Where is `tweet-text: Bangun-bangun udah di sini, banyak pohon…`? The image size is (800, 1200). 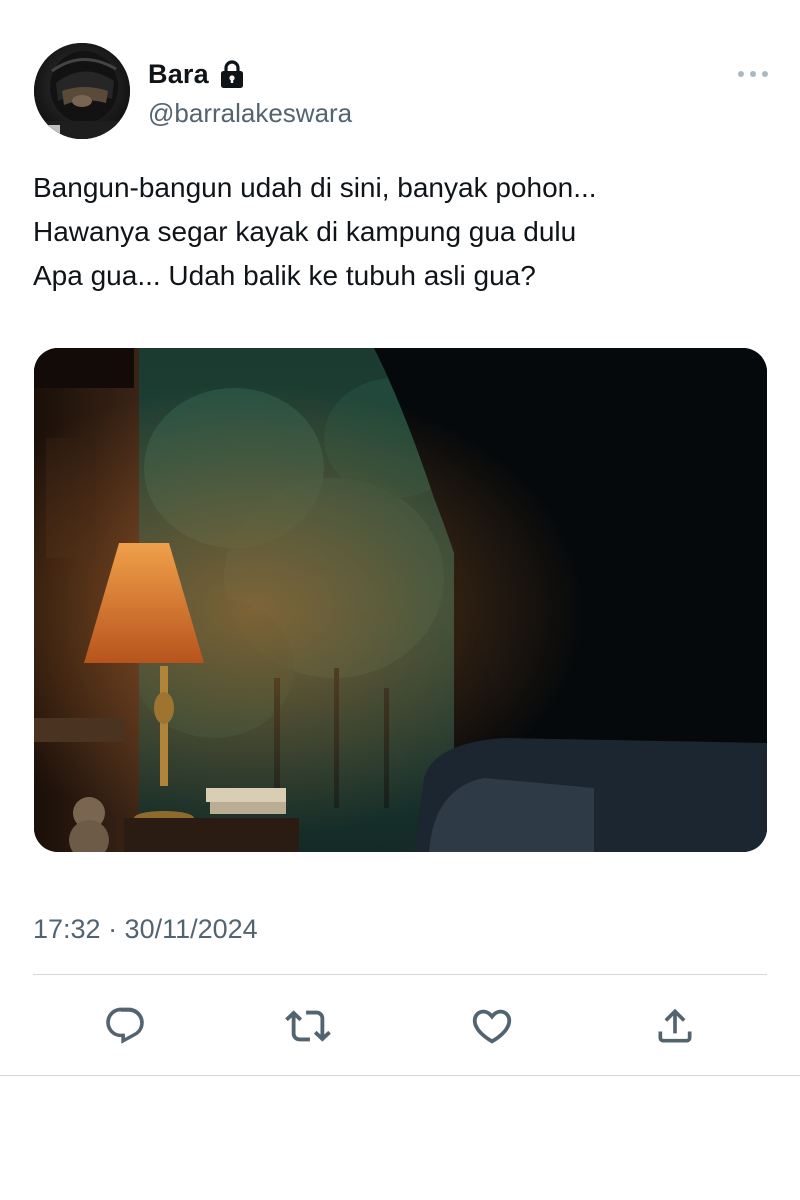 tweet-text: Bangun-bangun udah di sini, banyak pohon… is located at coordinates (403, 232).